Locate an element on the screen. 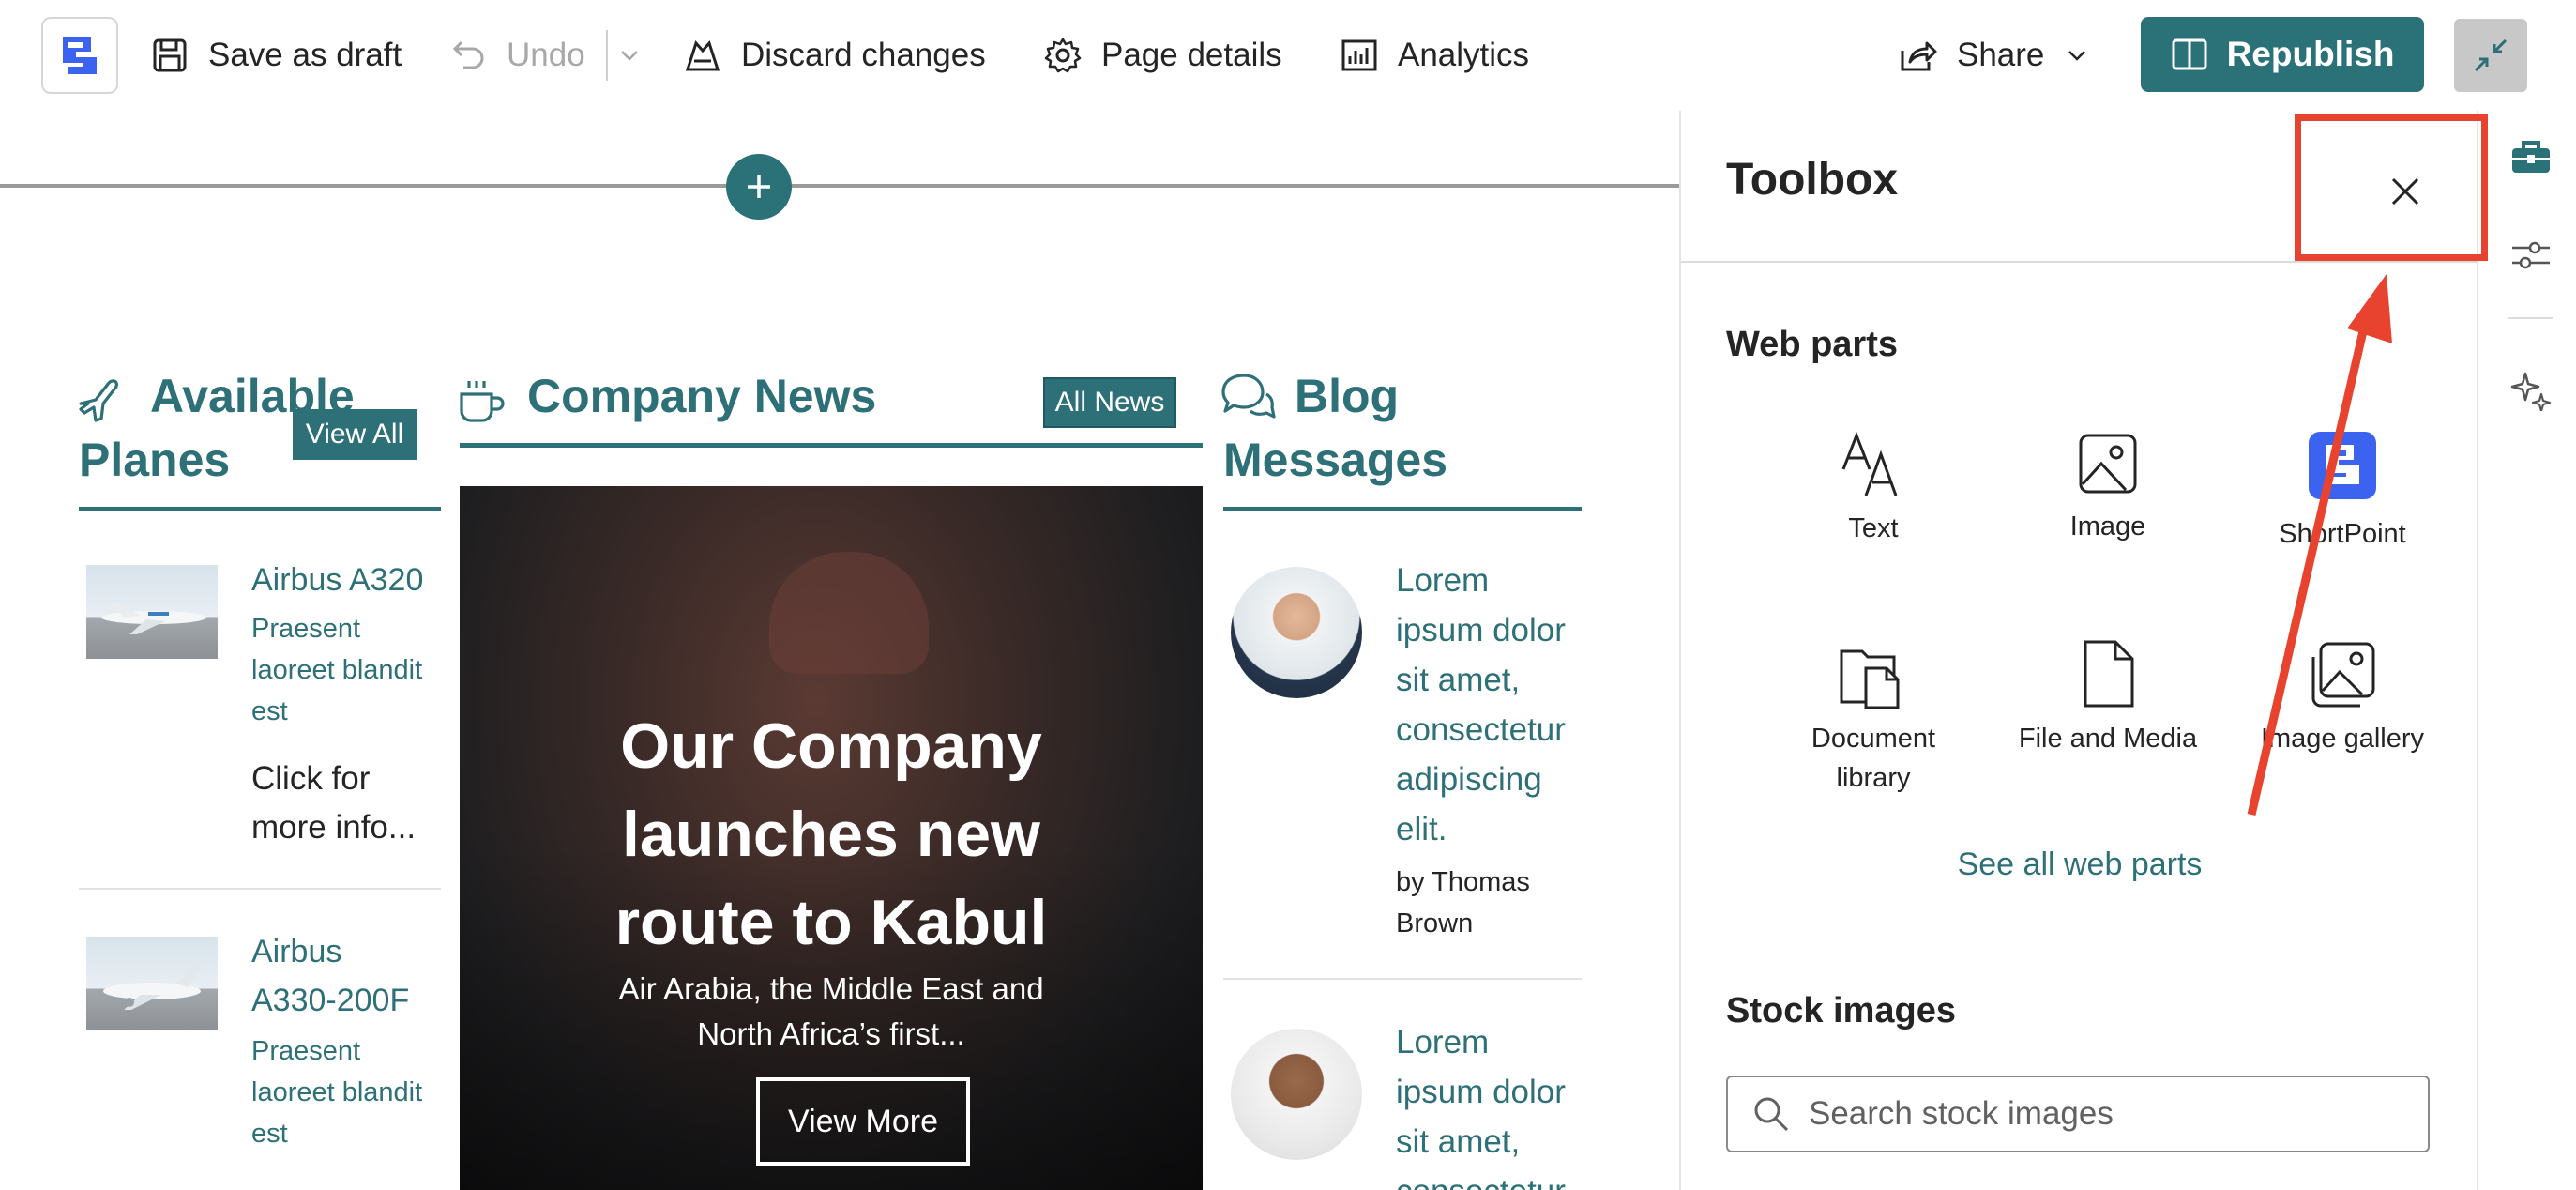  stock-search-box is located at coordinates (2078, 1114).